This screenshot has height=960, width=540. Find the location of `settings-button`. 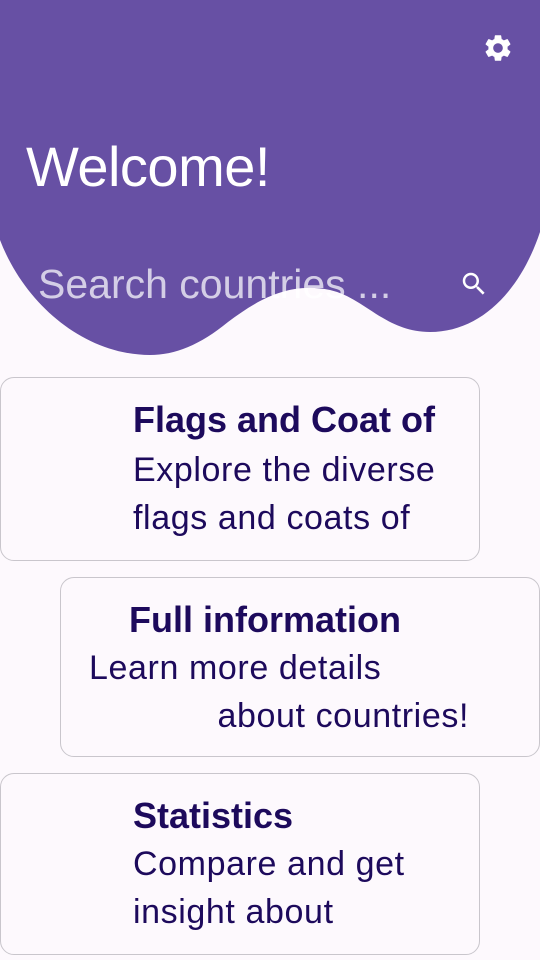

settings-button is located at coordinates (498, 48).